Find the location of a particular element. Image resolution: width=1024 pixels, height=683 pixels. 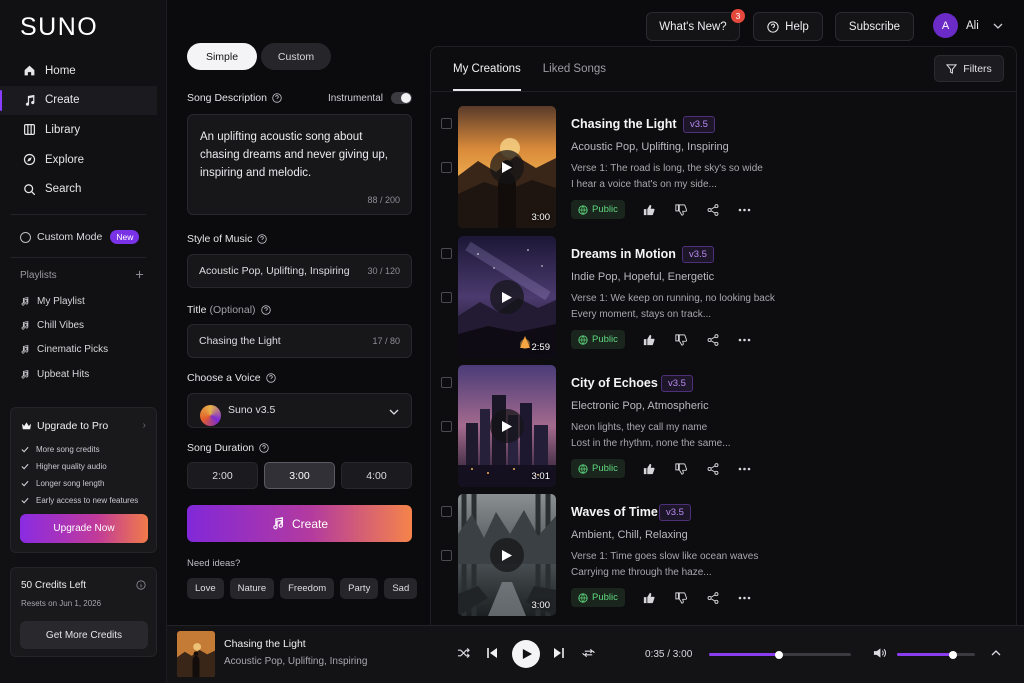

tab-liked-songs: Liked Songs is located at coordinates (574, 69).